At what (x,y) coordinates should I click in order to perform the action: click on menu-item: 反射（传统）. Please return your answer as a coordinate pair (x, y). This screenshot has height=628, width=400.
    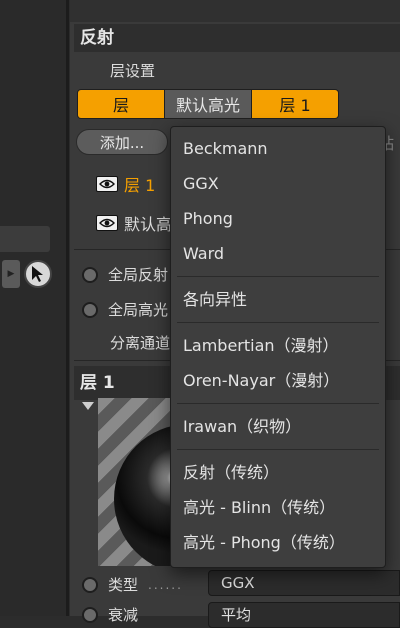
    Looking at the image, I should click on (278, 472).